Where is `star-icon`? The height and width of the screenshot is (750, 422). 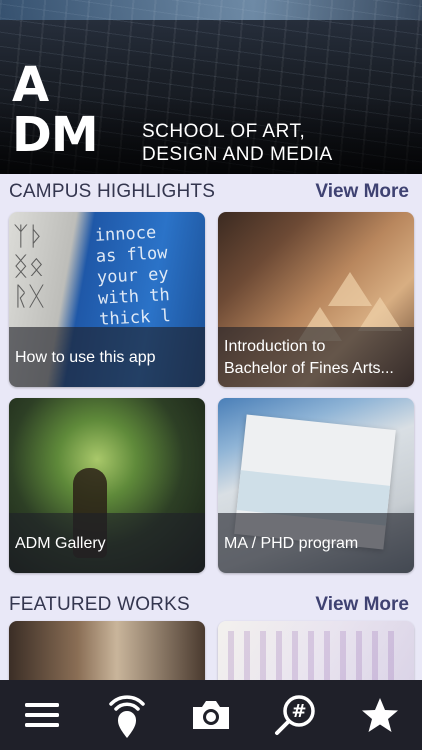
star-icon is located at coordinates (379, 715).